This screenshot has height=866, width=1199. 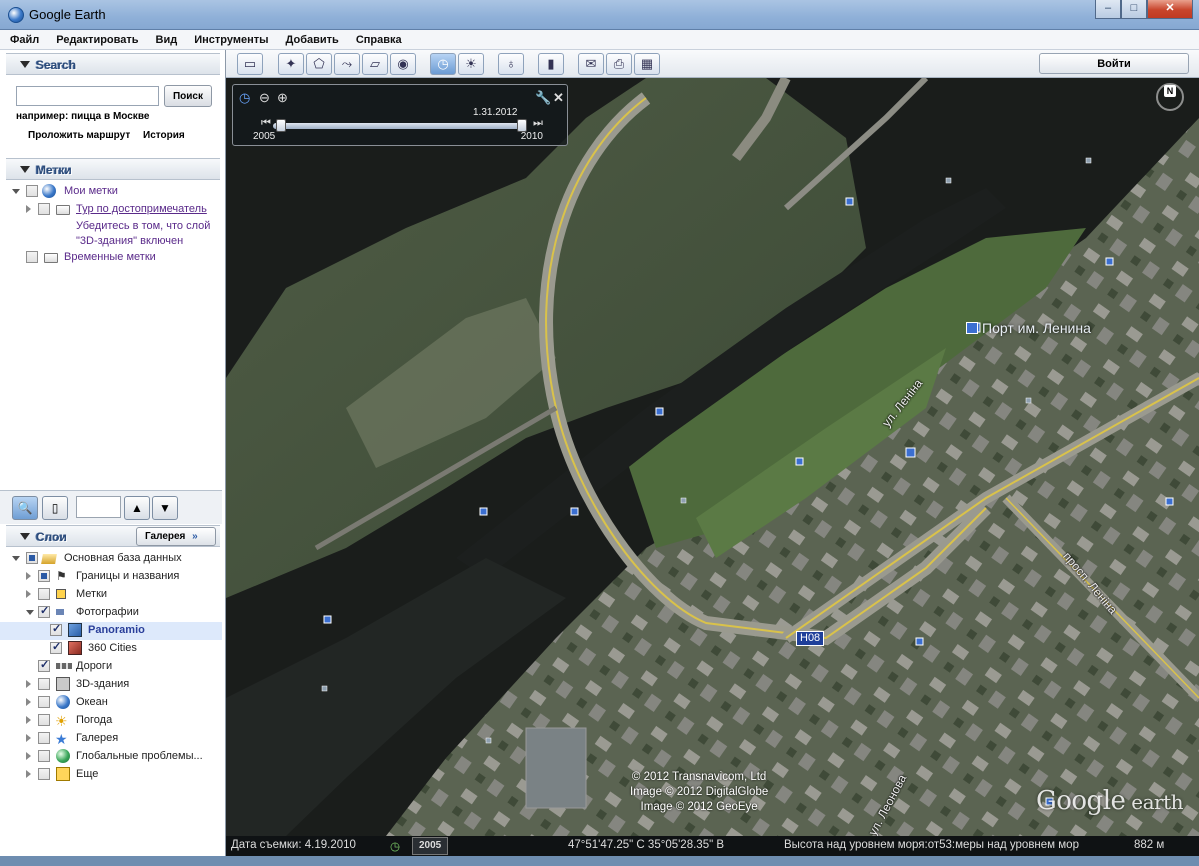 What do you see at coordinates (137, 508) in the screenshot?
I see `move-up-button: ▲` at bounding box center [137, 508].